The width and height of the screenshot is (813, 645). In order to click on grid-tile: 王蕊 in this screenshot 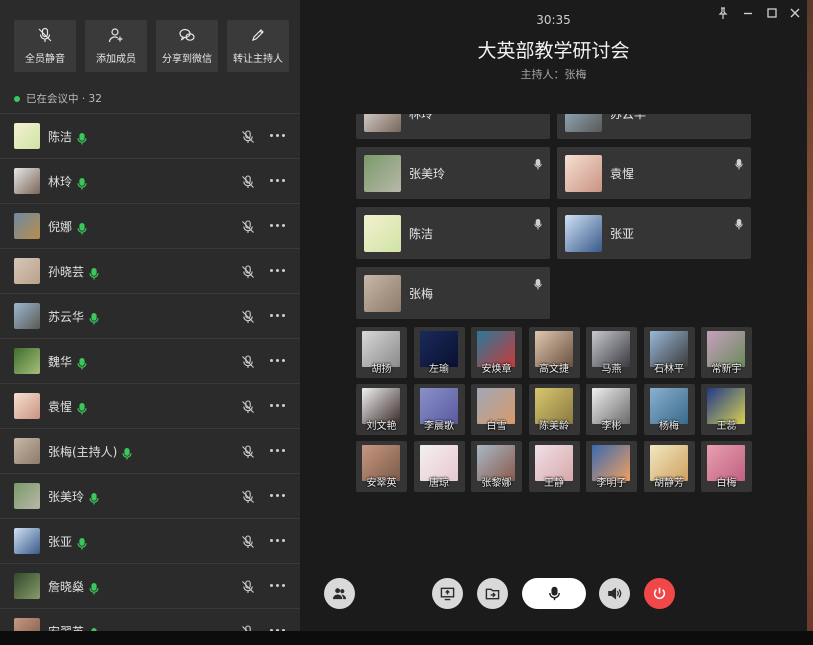, I will do `click(726, 409)`.